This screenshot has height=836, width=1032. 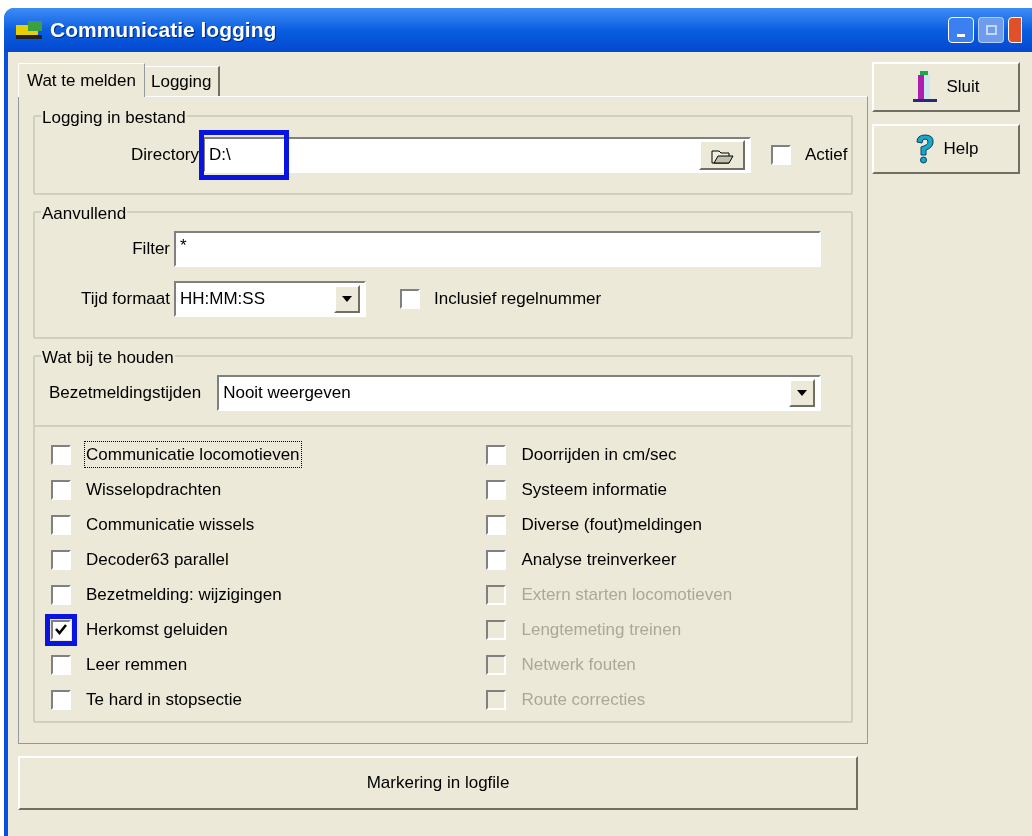 What do you see at coordinates (163, 30) in the screenshot?
I see `window-title: Communicatie logging` at bounding box center [163, 30].